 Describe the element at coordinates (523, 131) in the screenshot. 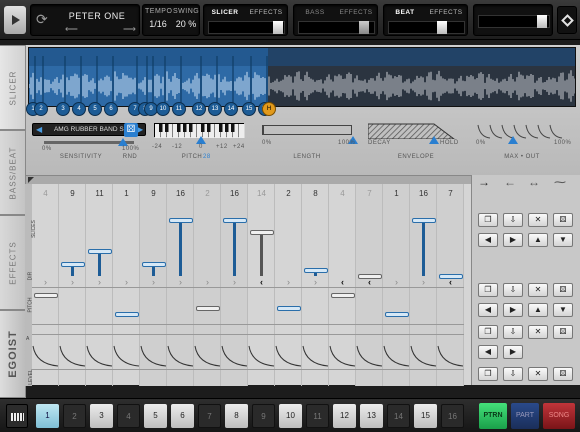

I see `maxout-display` at that location.